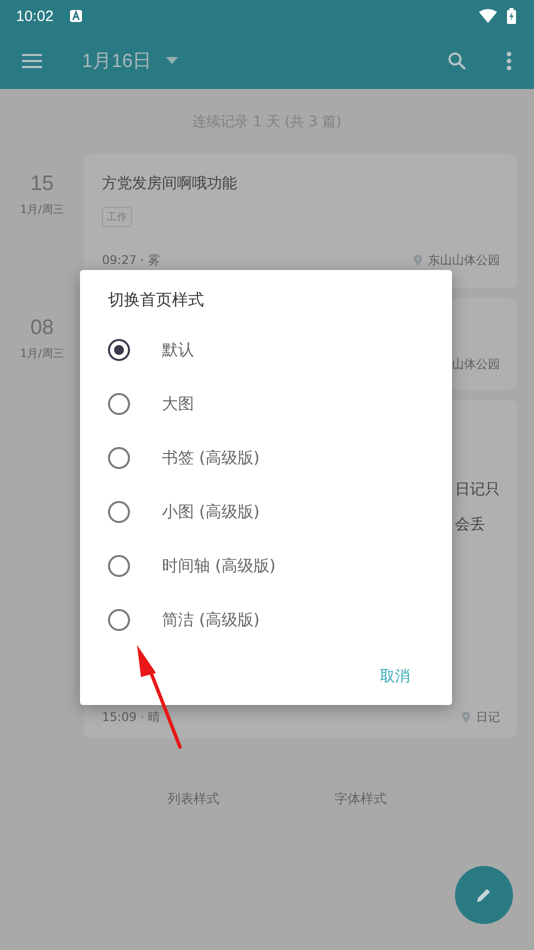  Describe the element at coordinates (211, 512) in the screenshot. I see `option-label: 小图 (高级版)` at that location.